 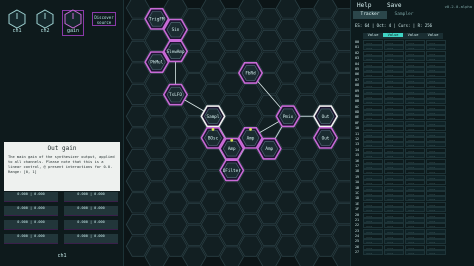 What do you see at coordinates (45, 19) in the screenshot?
I see `knob-ch2` at bounding box center [45, 19].